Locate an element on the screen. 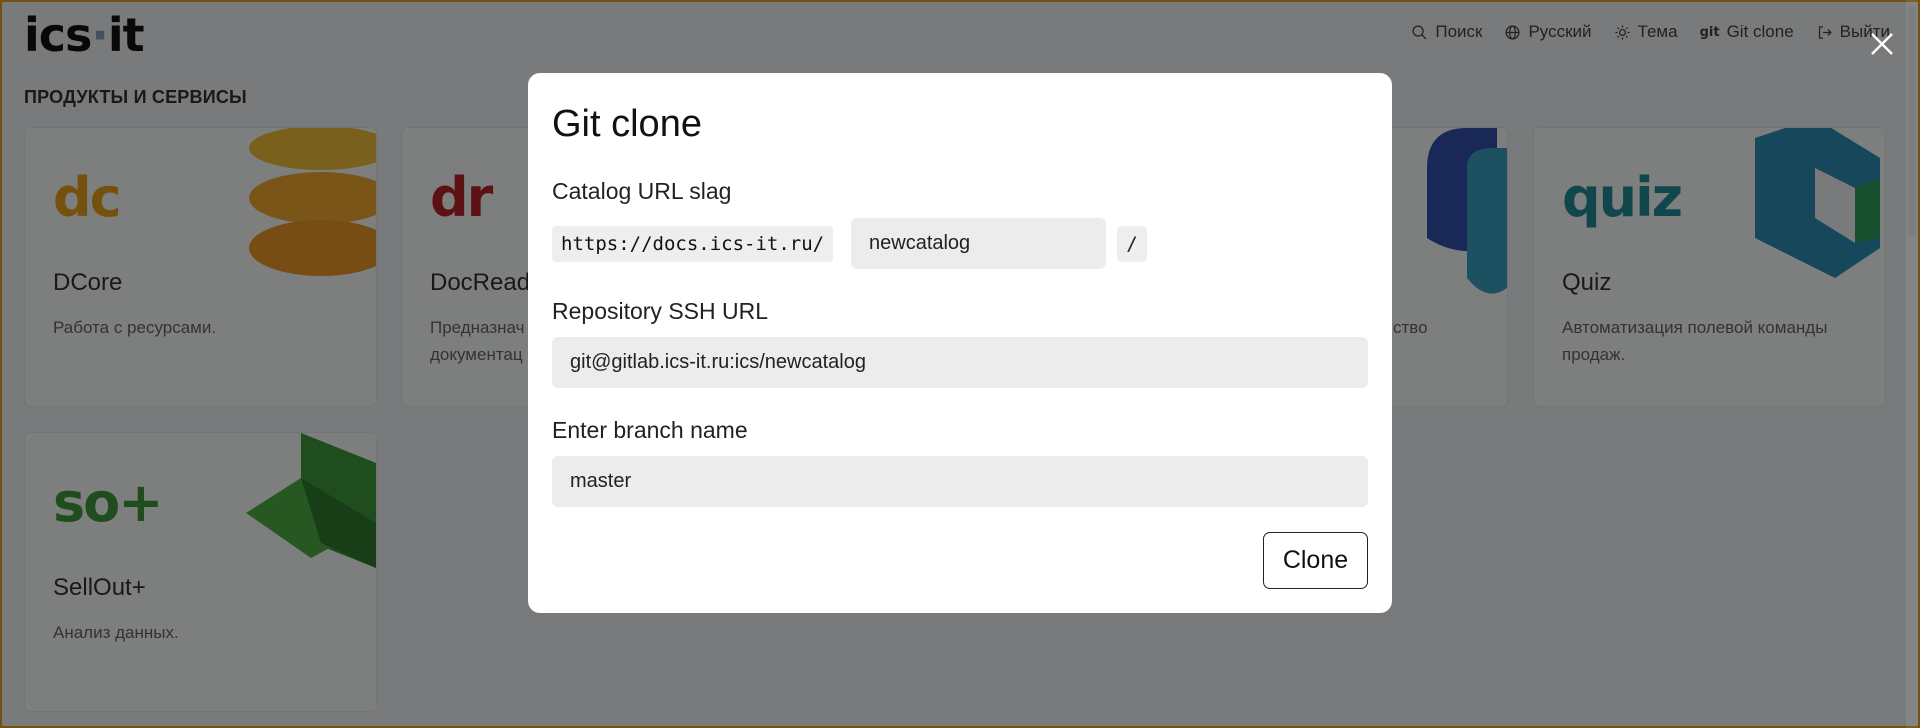  repository-ssh-label: Repository SSH URL is located at coordinates (660, 311).